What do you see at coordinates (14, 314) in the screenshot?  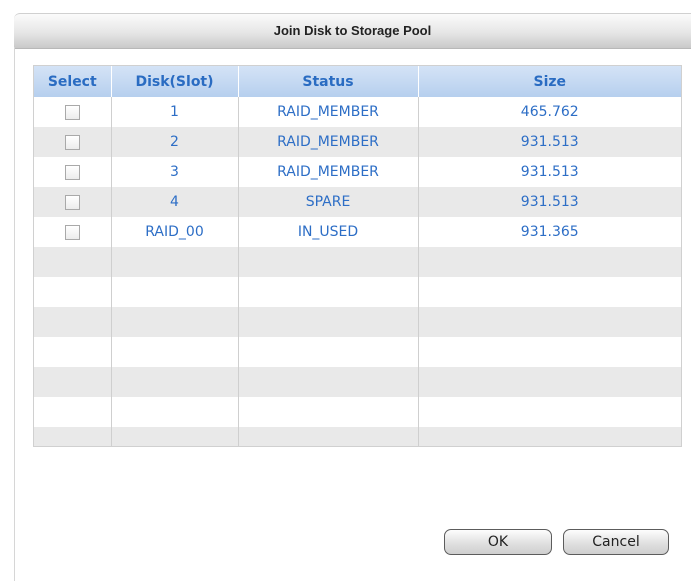 I see `dialog-border` at bounding box center [14, 314].